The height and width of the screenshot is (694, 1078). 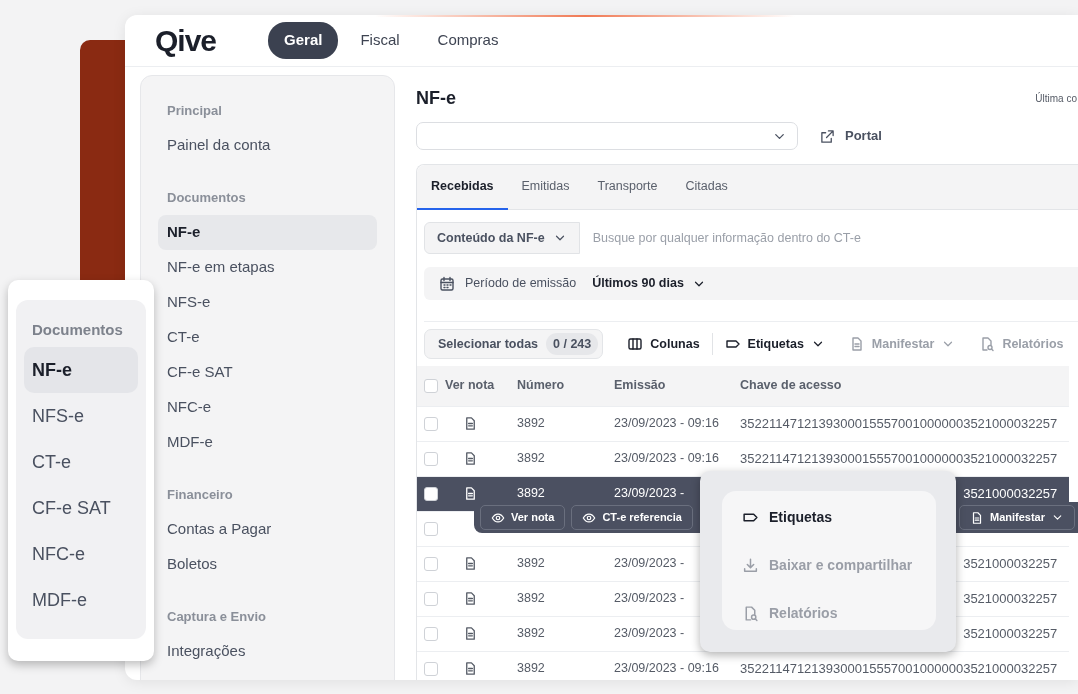 What do you see at coordinates (627, 187) in the screenshot?
I see `document-tab: Transporte` at bounding box center [627, 187].